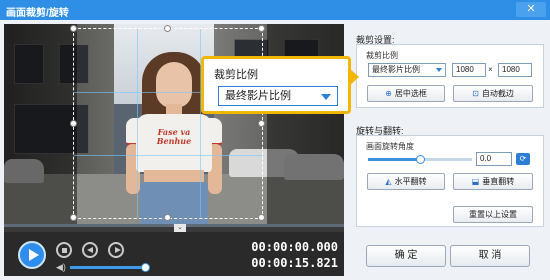 Image resolution: width=550 pixels, height=280 pixels. What do you see at coordinates (388, 93) in the screenshot?
I see `center-icon: ⊕` at bounding box center [388, 93].